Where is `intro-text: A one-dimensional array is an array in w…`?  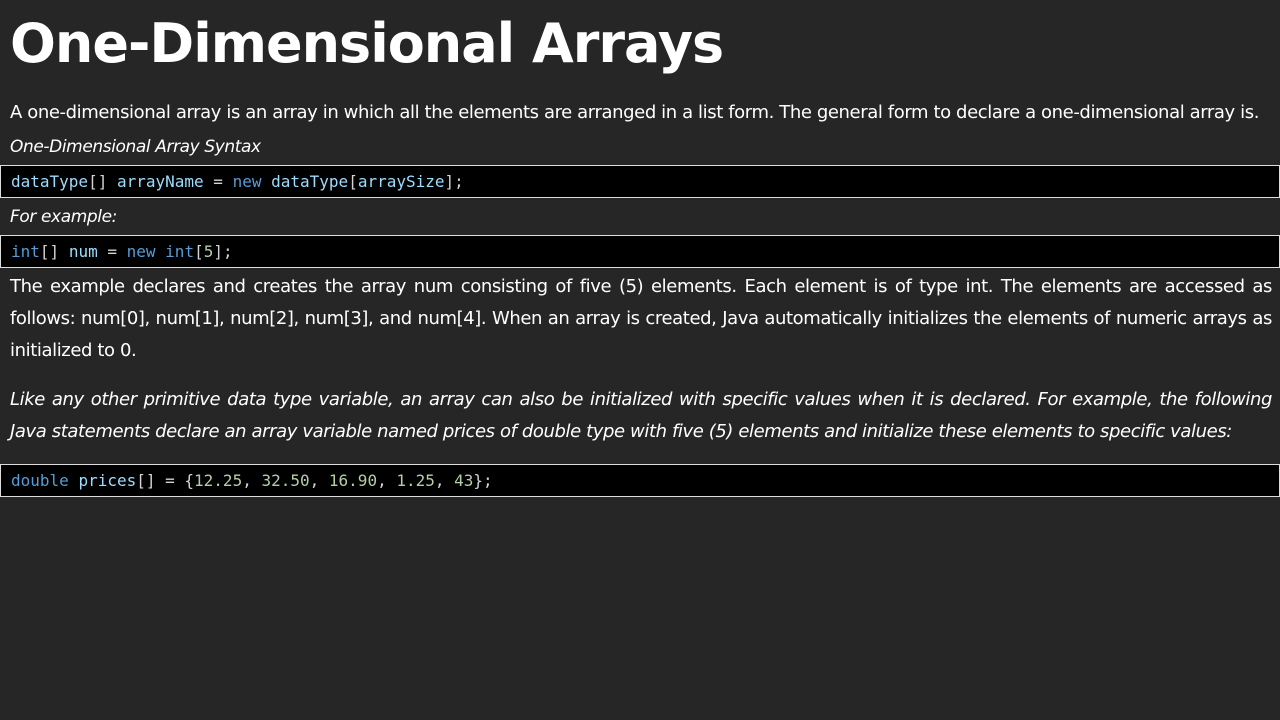 intro-text: A one-dimensional array is an array in w… is located at coordinates (635, 112).